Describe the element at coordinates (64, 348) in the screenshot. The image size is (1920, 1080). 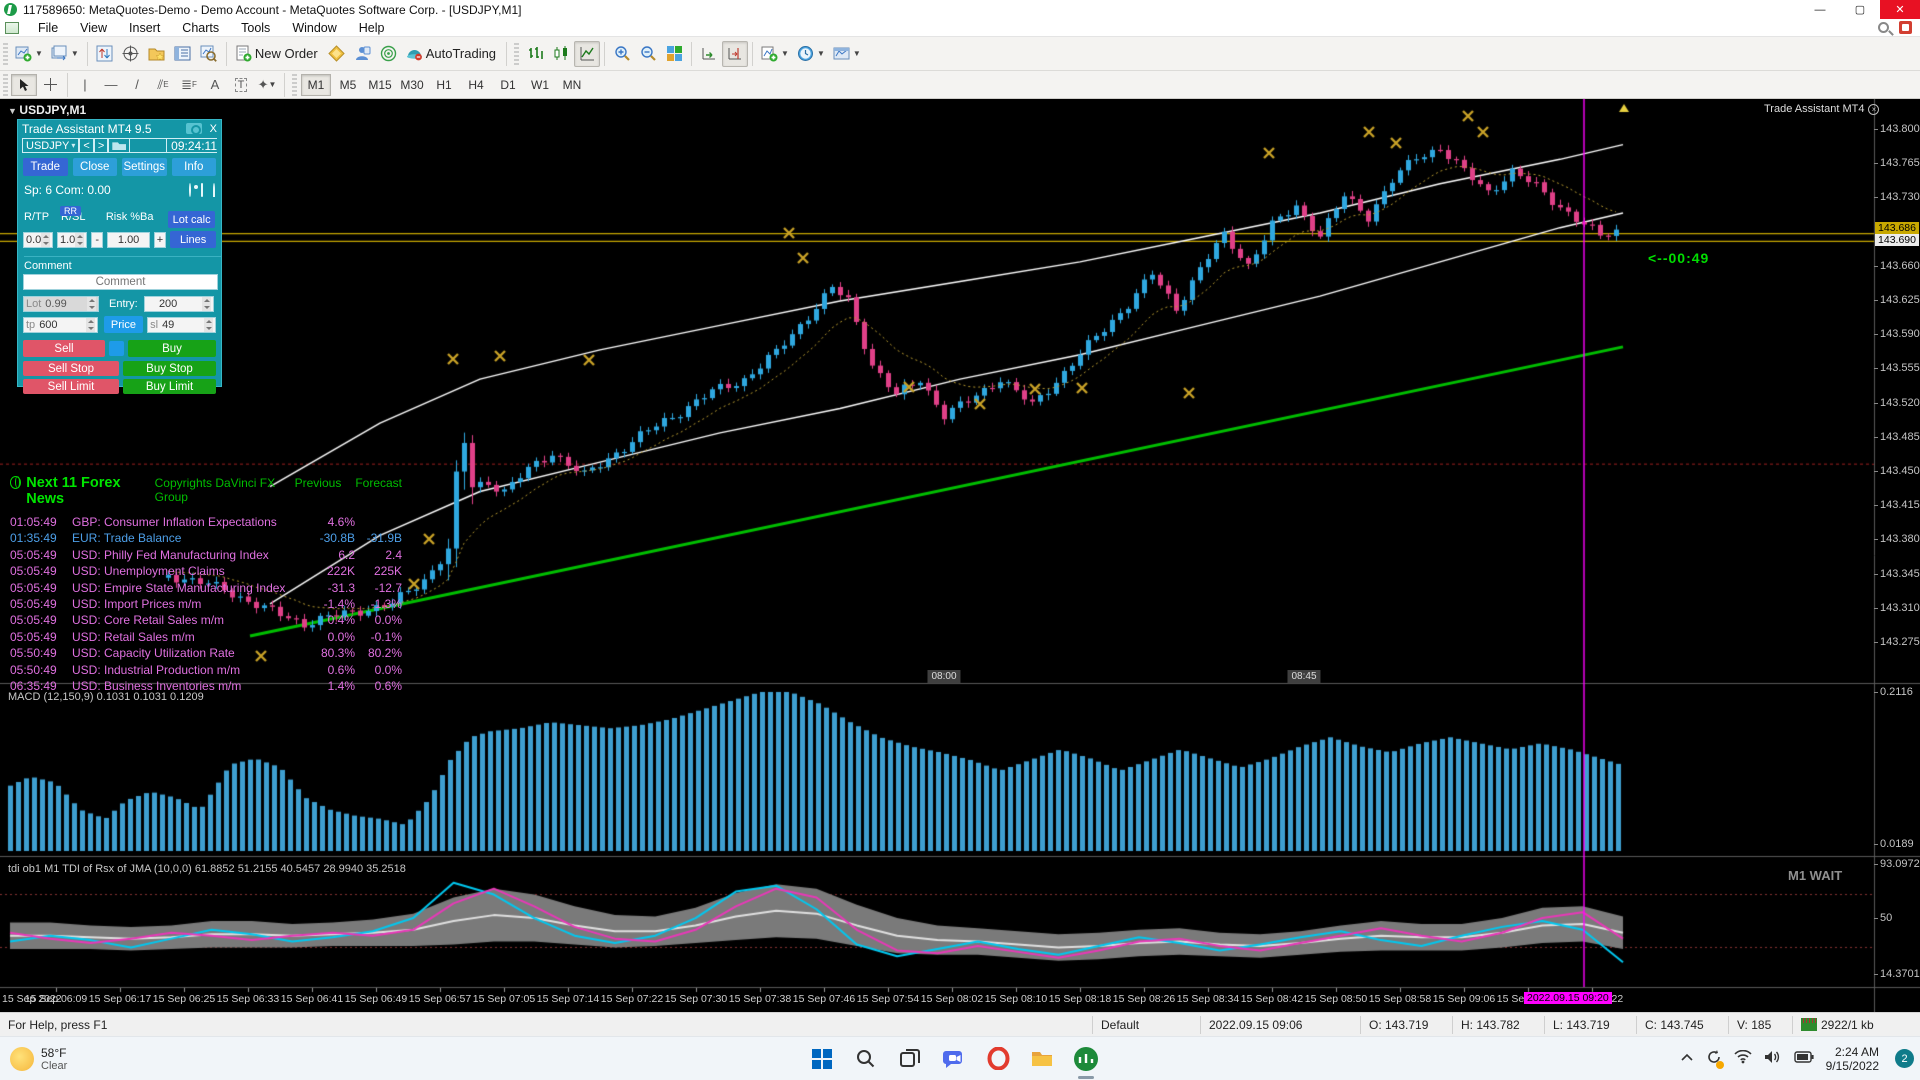
I see `sell-button: Sell` at that location.